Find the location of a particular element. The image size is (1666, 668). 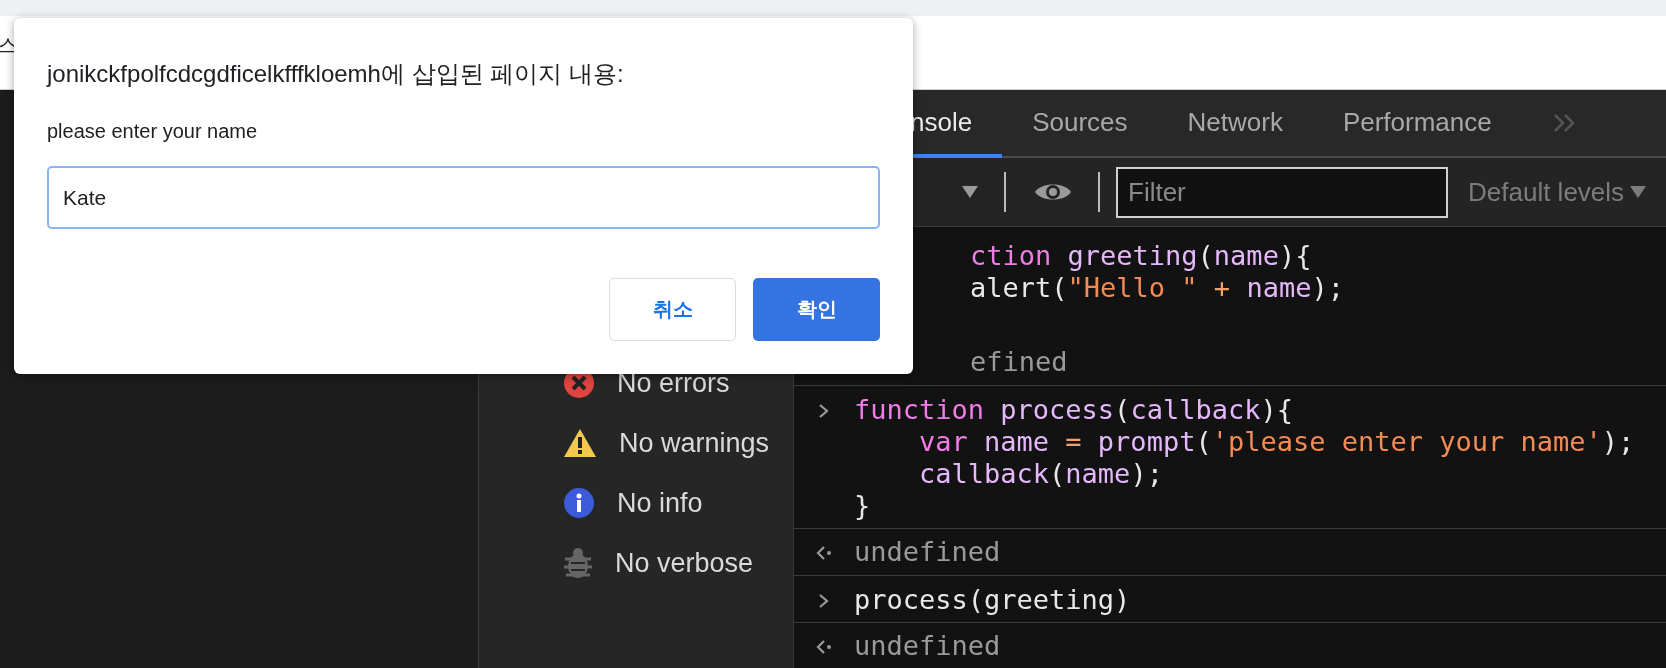

code-line: efined is located at coordinates (1019, 362).